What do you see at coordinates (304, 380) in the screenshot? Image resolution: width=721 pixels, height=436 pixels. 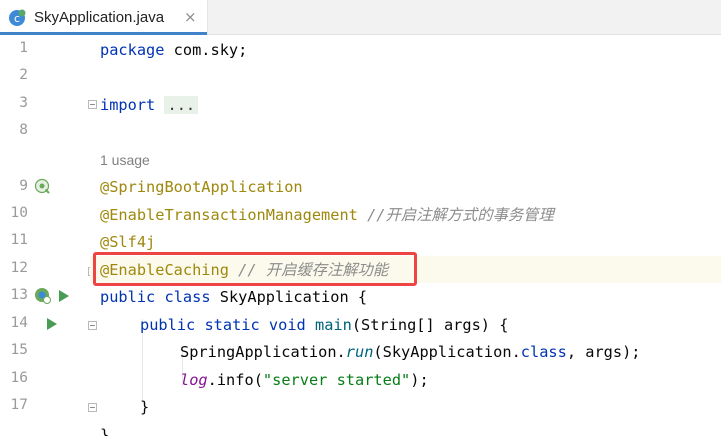 I see `code-line-16: log.info("server started");` at bounding box center [304, 380].